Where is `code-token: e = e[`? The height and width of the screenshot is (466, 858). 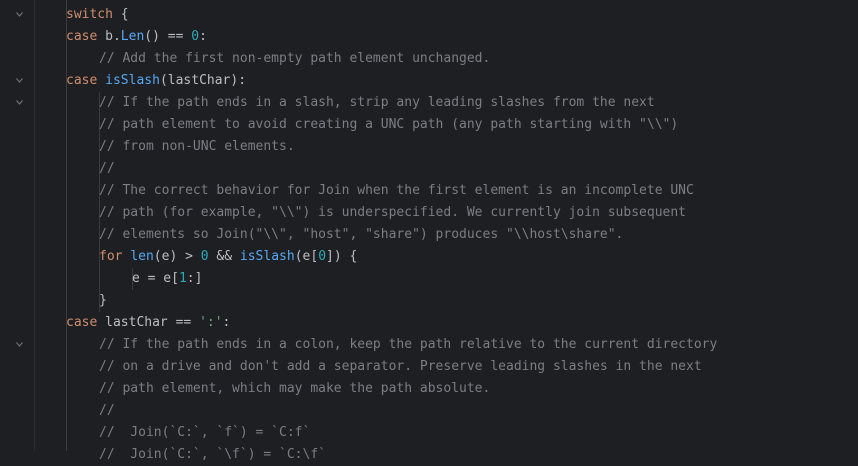 code-token: e = e[ is located at coordinates (155, 278).